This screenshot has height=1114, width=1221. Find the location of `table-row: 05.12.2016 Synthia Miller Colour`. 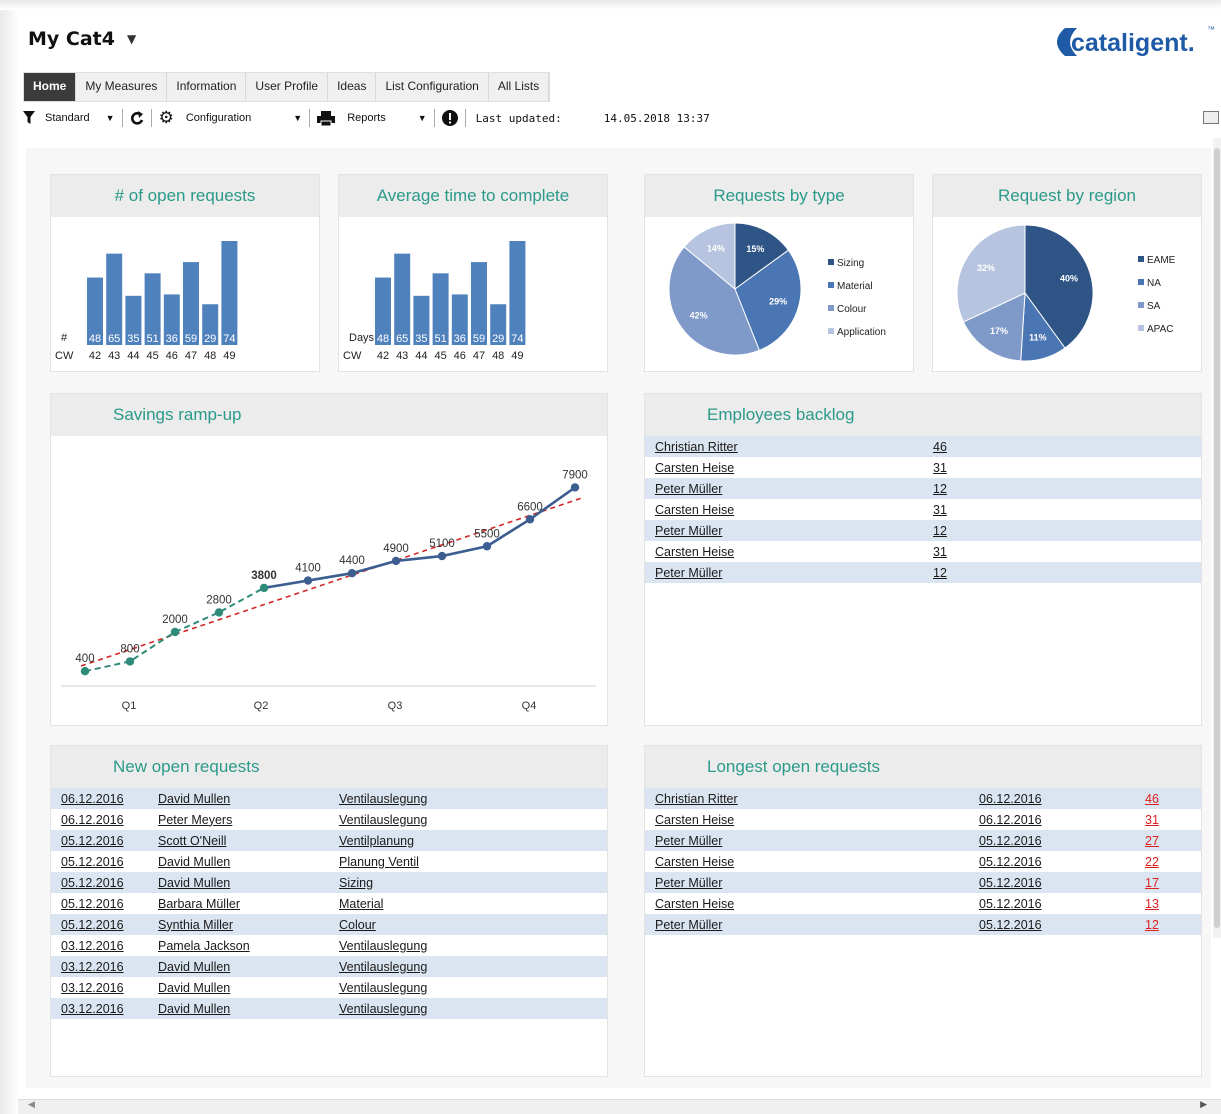

table-row: 05.12.2016 Synthia Miller Colour is located at coordinates (329, 924).